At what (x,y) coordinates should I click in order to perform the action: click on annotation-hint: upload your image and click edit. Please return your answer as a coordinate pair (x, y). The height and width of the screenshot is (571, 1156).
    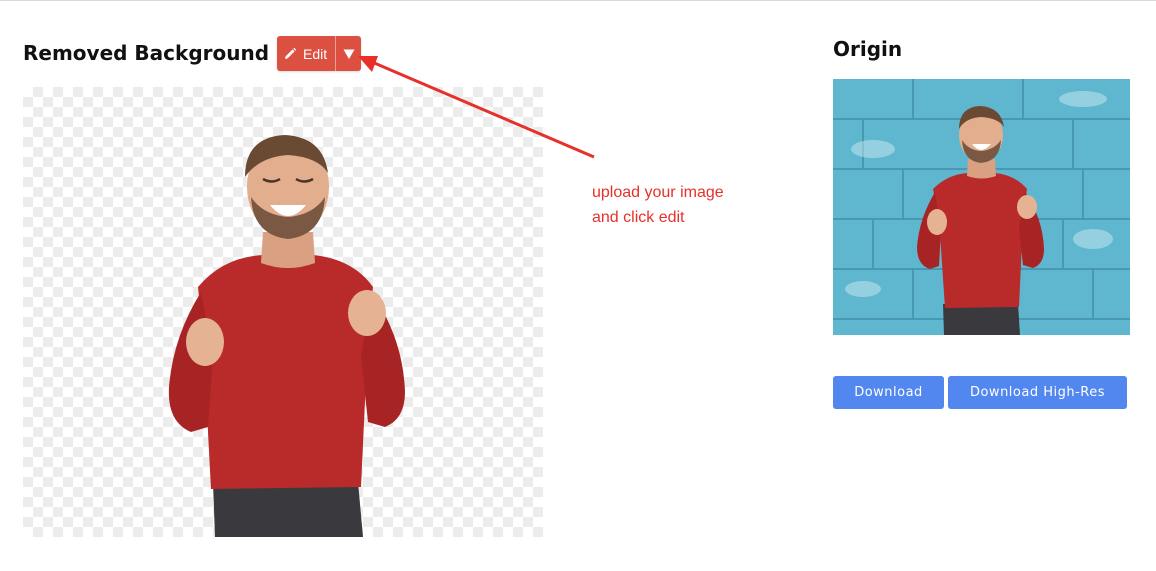
    Looking at the image, I should click on (658, 205).